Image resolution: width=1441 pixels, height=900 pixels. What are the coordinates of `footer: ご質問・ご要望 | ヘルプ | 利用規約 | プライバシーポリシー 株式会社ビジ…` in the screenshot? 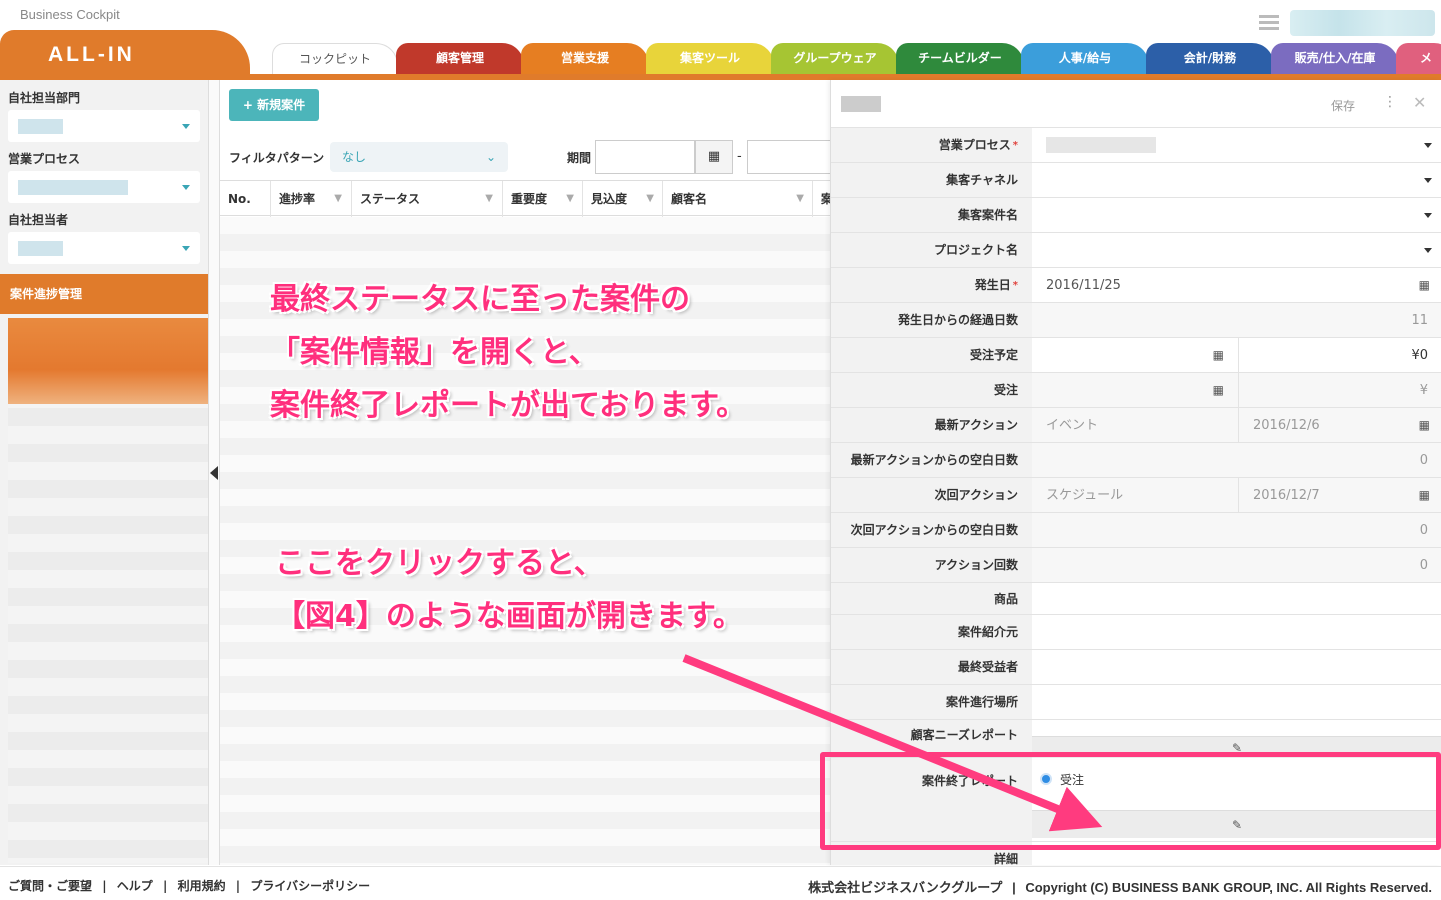 It's located at (720, 883).